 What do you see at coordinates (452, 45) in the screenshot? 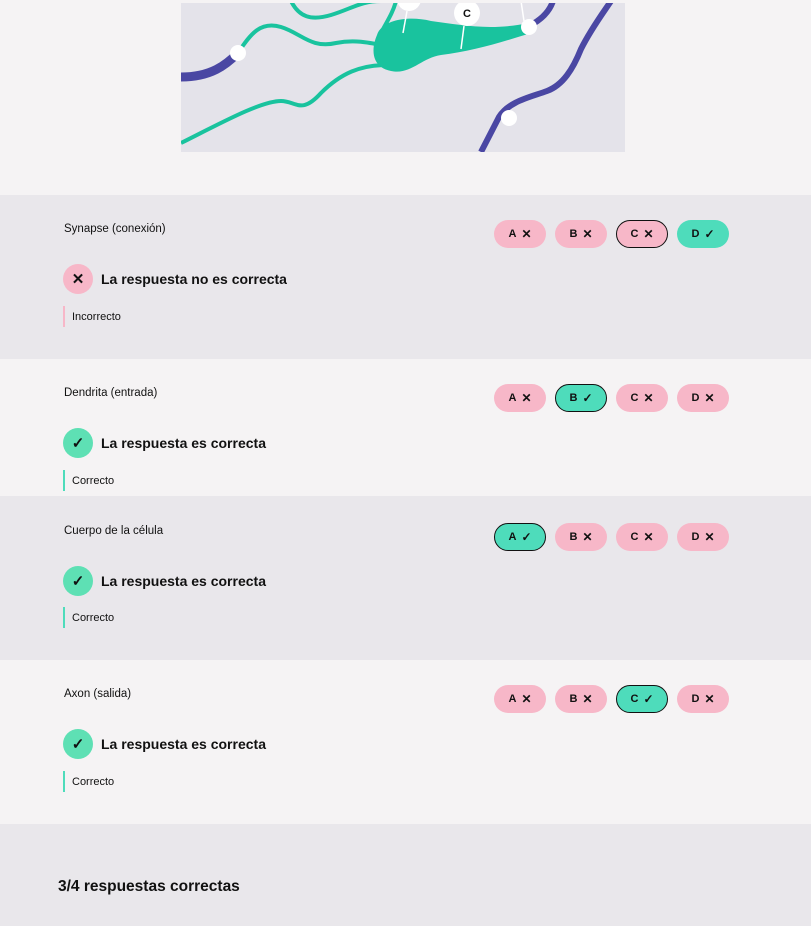
I see `cell-body` at bounding box center [452, 45].